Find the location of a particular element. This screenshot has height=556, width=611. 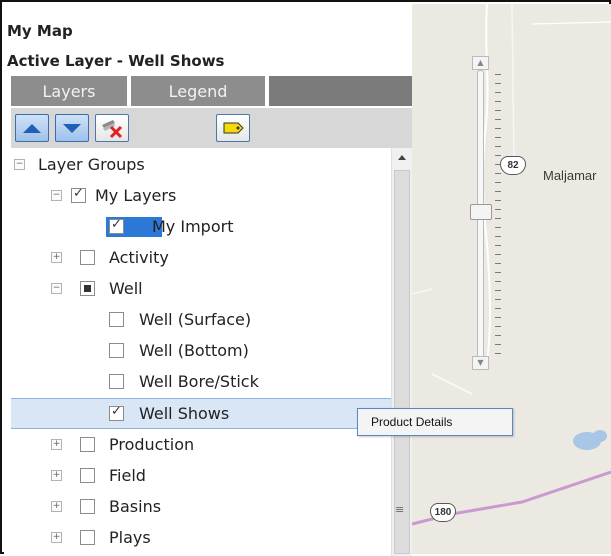

tree-item-field: + Field is located at coordinates (201, 476).